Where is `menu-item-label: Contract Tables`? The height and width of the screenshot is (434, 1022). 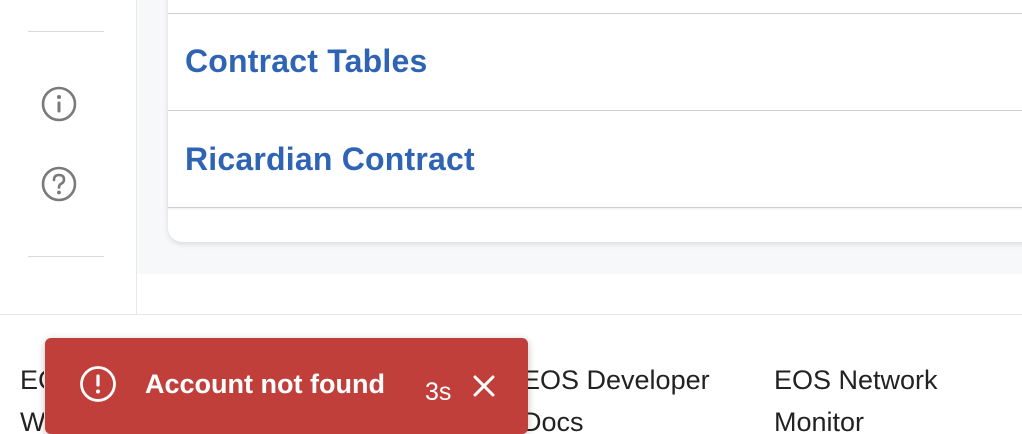
menu-item-label: Contract Tables is located at coordinates (306, 61).